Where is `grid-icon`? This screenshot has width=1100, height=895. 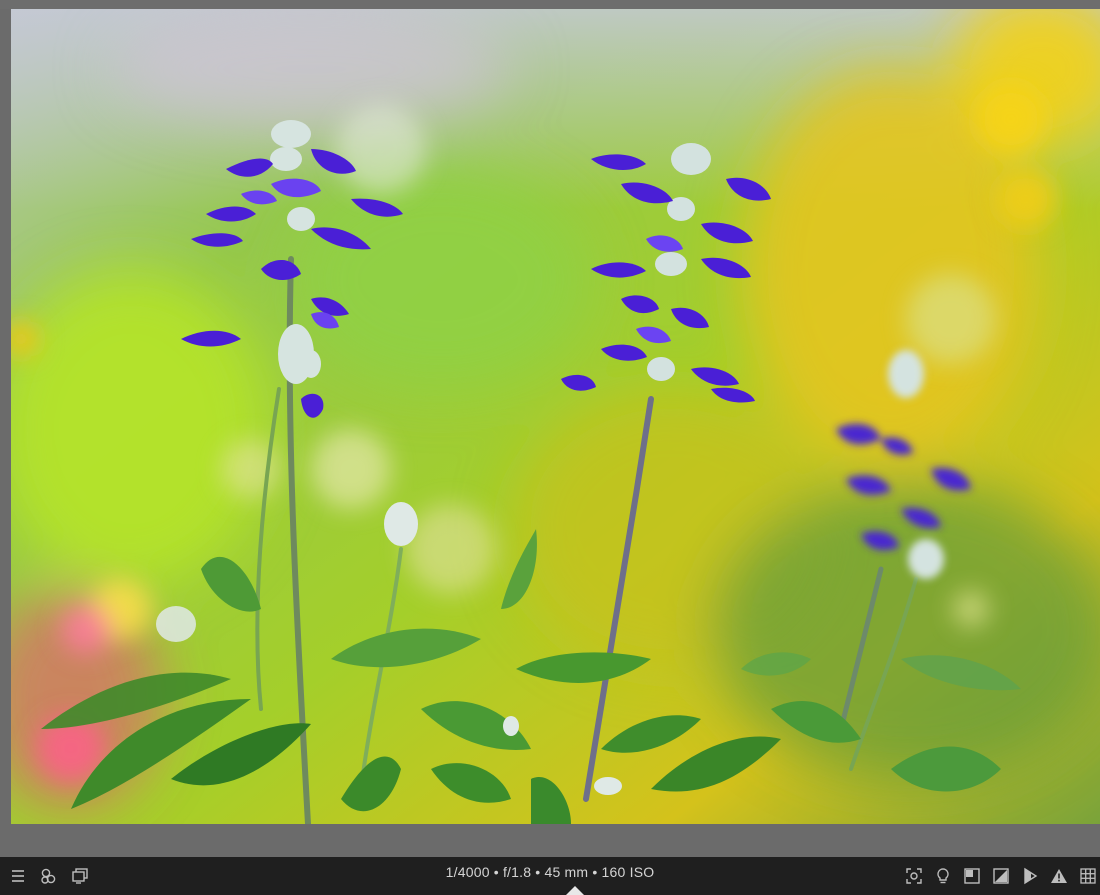
grid-icon is located at coordinates (1088, 876).